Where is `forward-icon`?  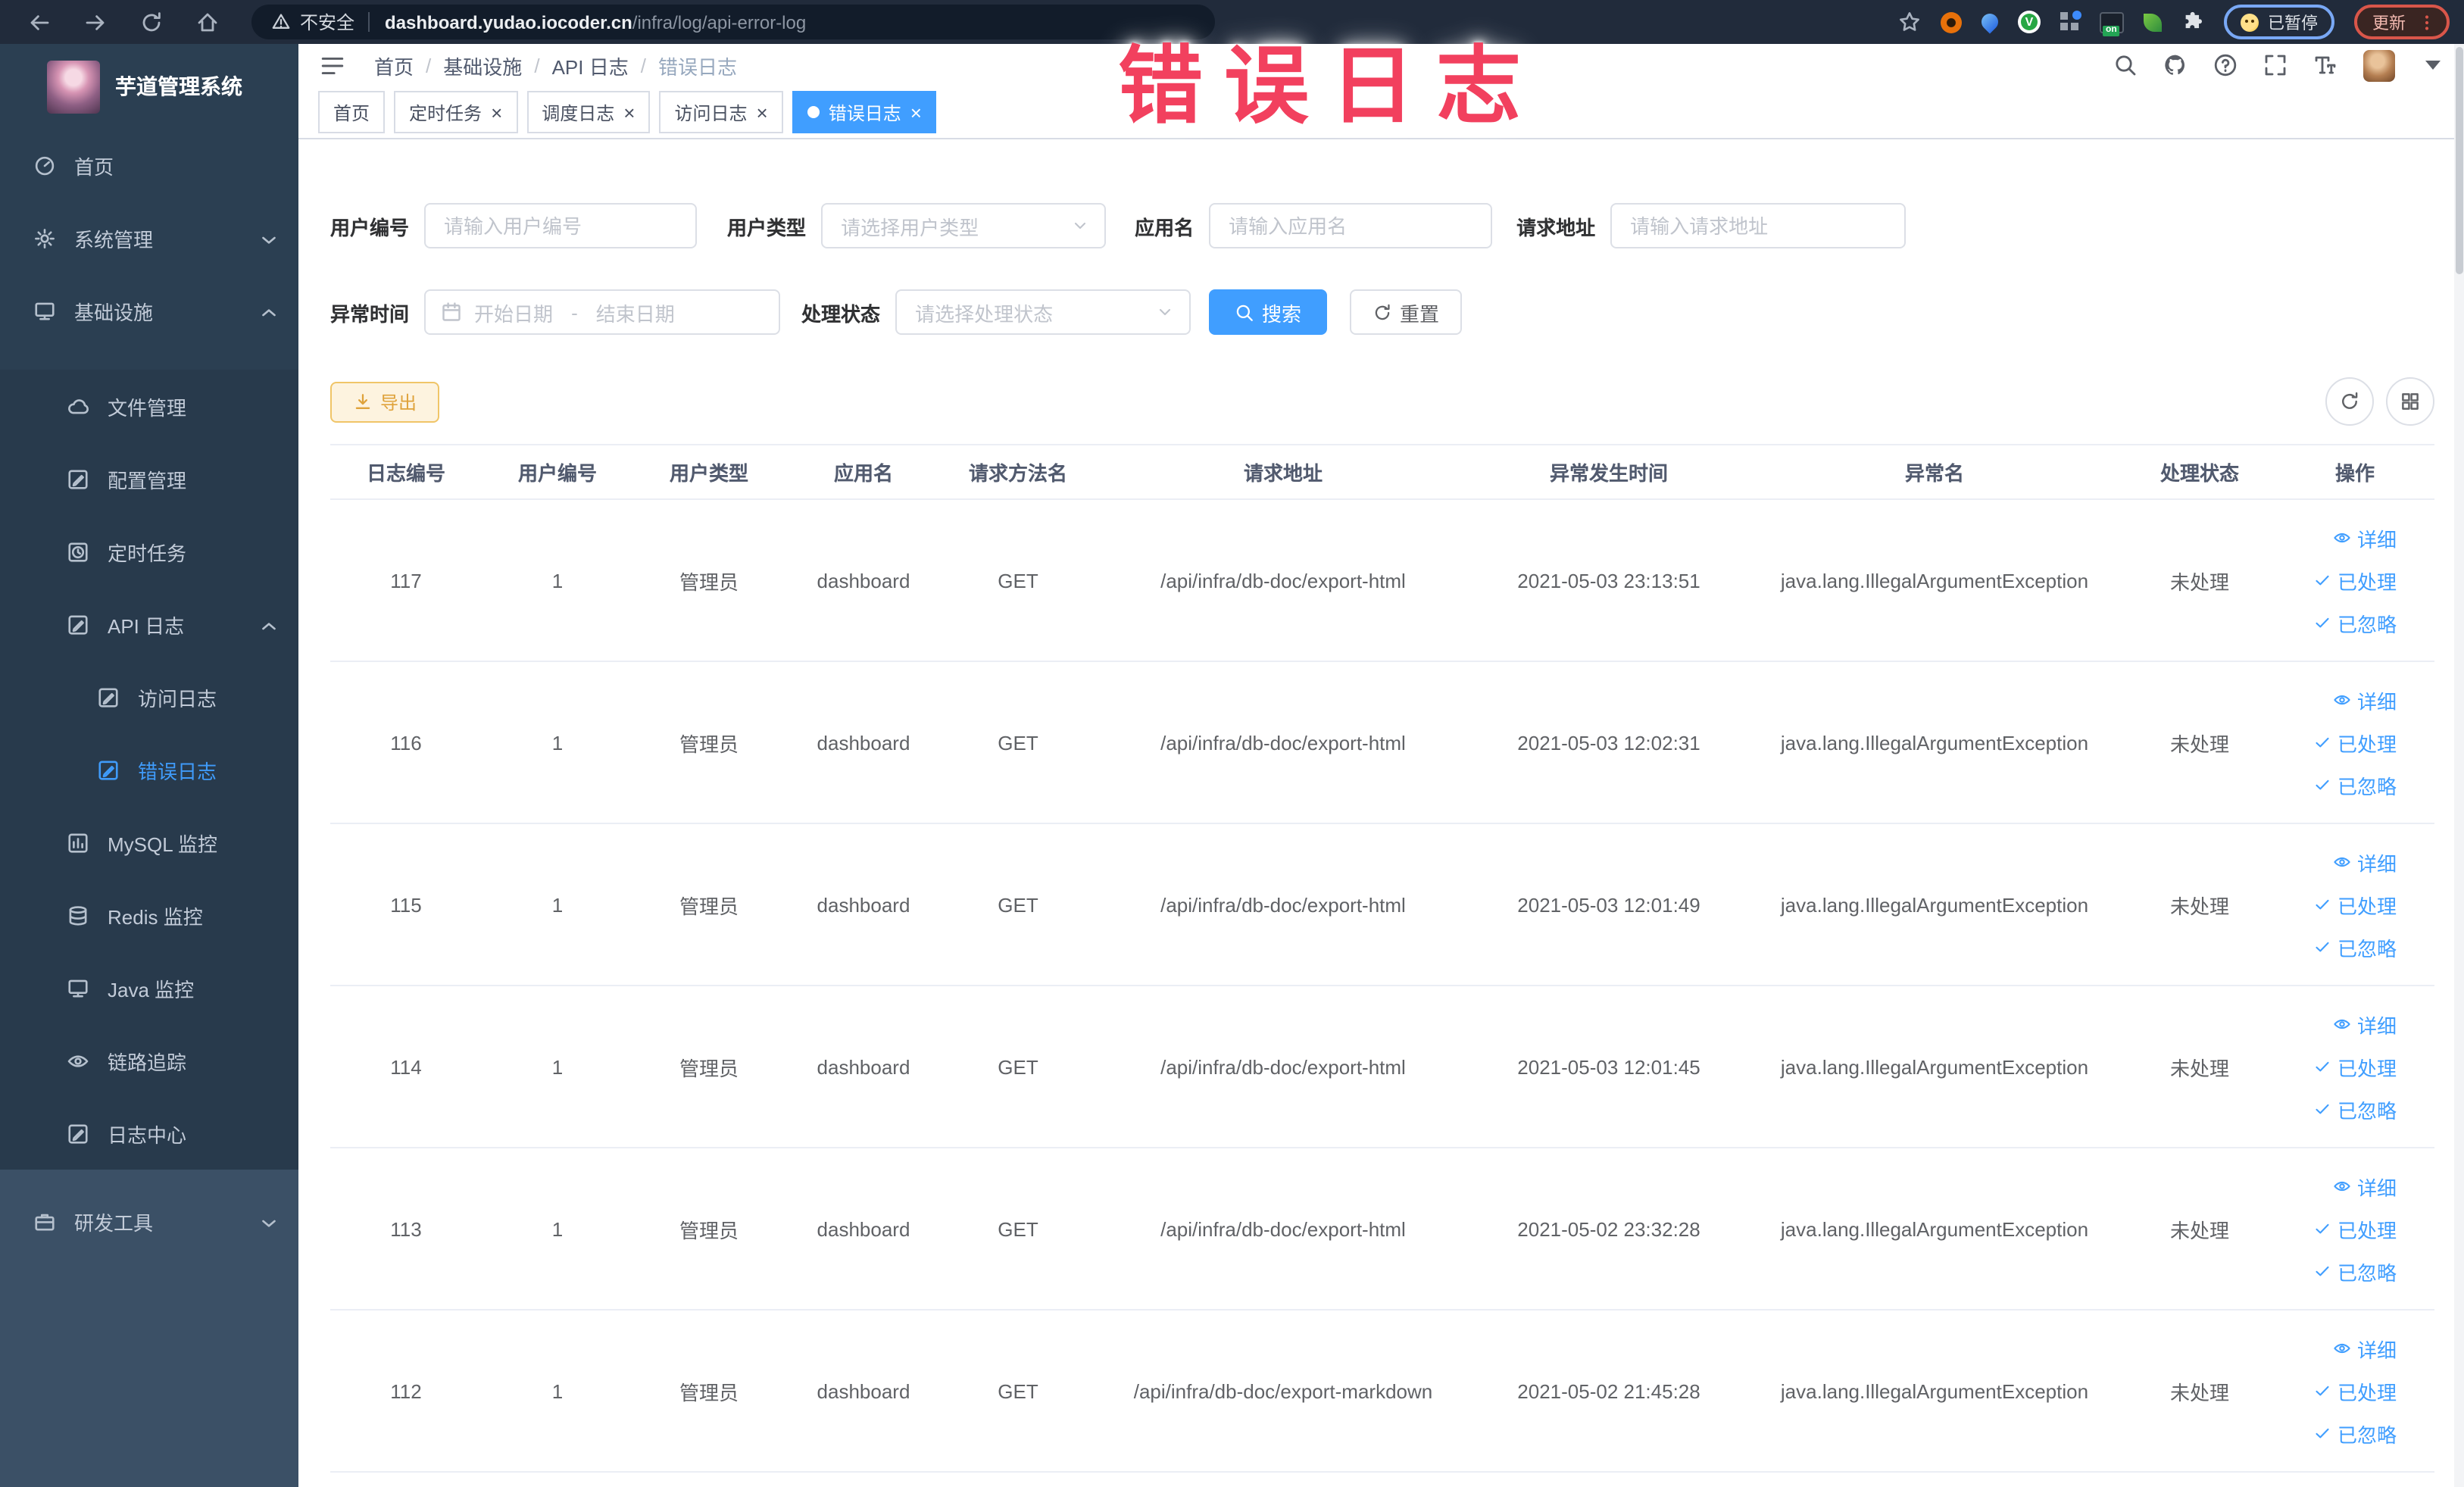
forward-icon is located at coordinates (95, 22).